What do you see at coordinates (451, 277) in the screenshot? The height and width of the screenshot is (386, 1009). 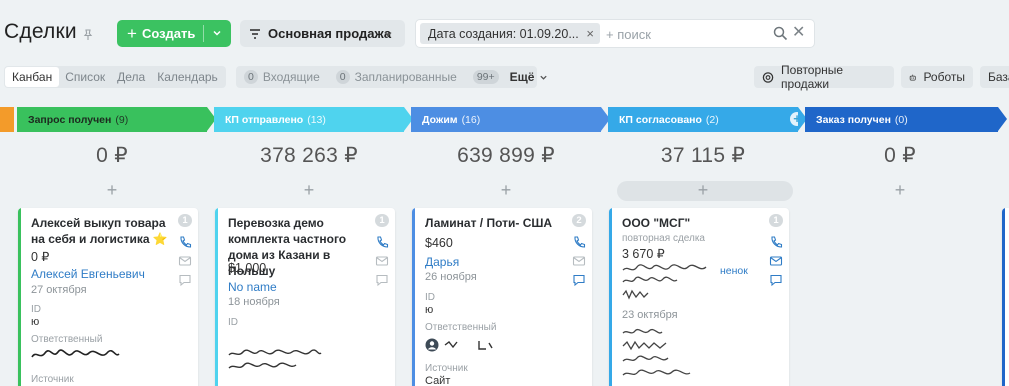 I see `deal-date: 26 ноября` at bounding box center [451, 277].